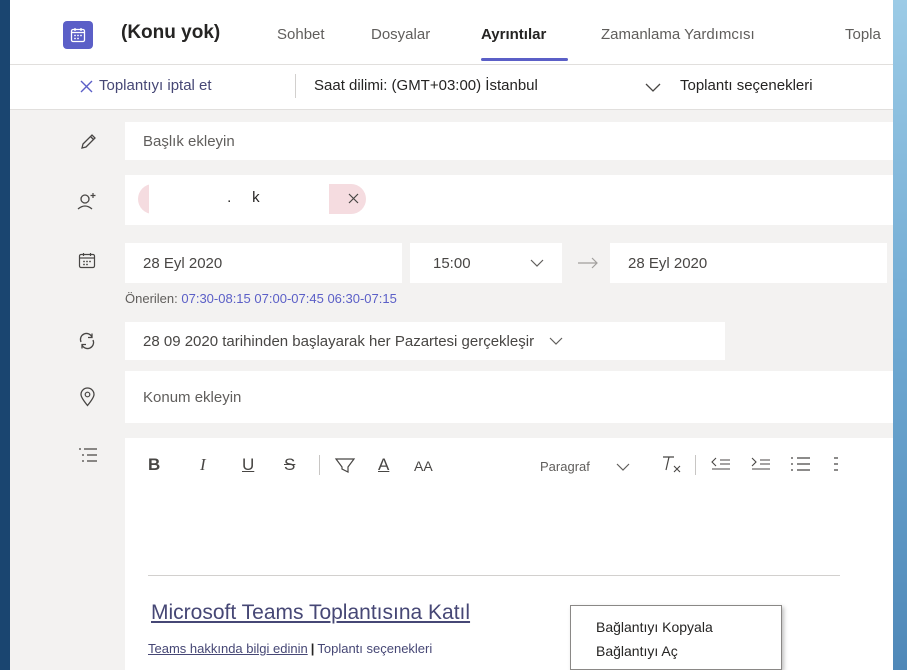 The height and width of the screenshot is (670, 907). What do you see at coordinates (426, 85) in the screenshot?
I see `timezone-dropdown: Saat dilimi: (GMT+03:00) İstanbul` at bounding box center [426, 85].